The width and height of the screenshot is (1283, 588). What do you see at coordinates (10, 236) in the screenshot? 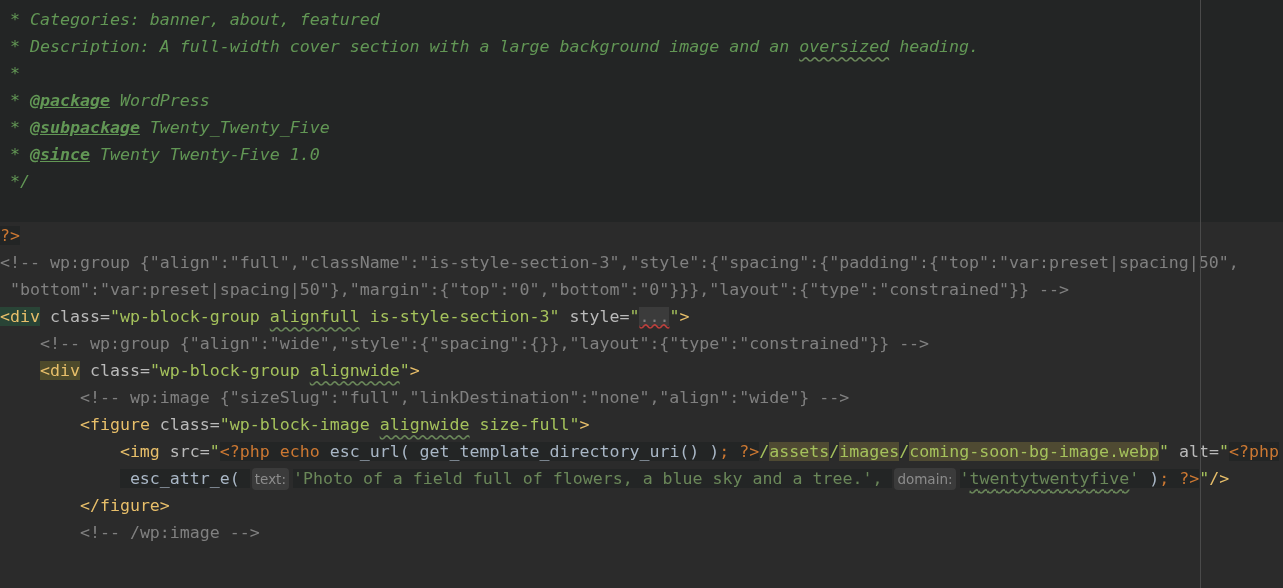
I see `code-text: ?>` at bounding box center [10, 236].